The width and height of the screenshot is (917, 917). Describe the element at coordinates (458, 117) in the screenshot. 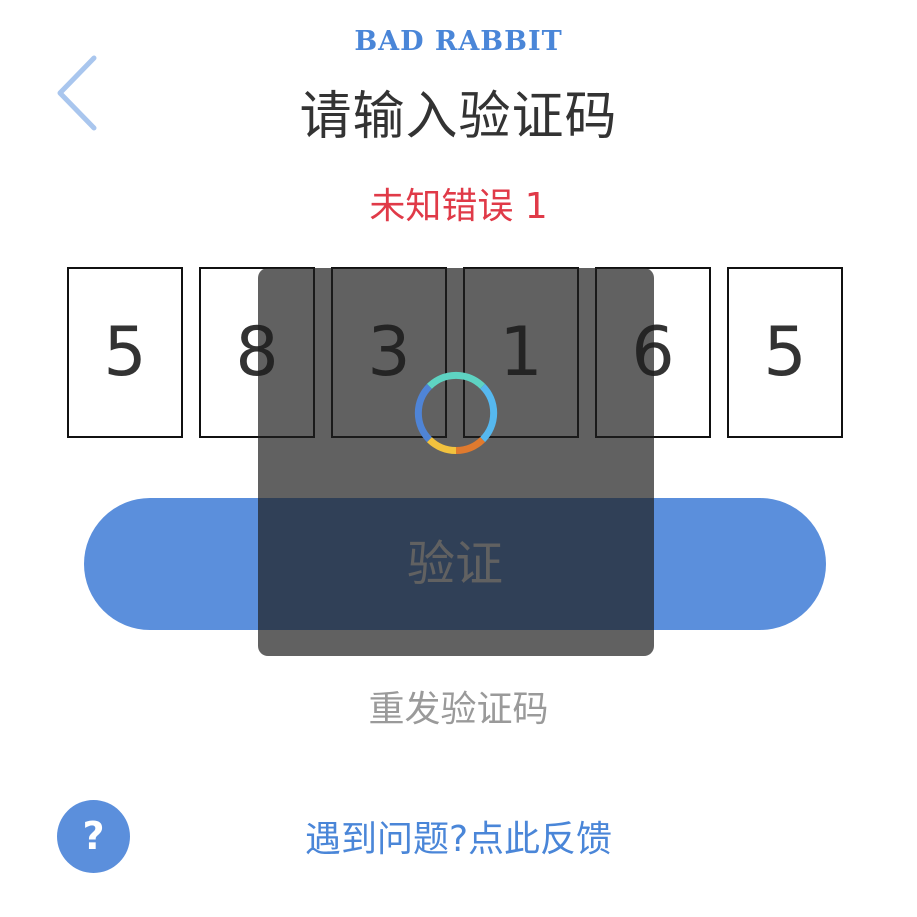

I see `page-title: 请输入验证码` at that location.